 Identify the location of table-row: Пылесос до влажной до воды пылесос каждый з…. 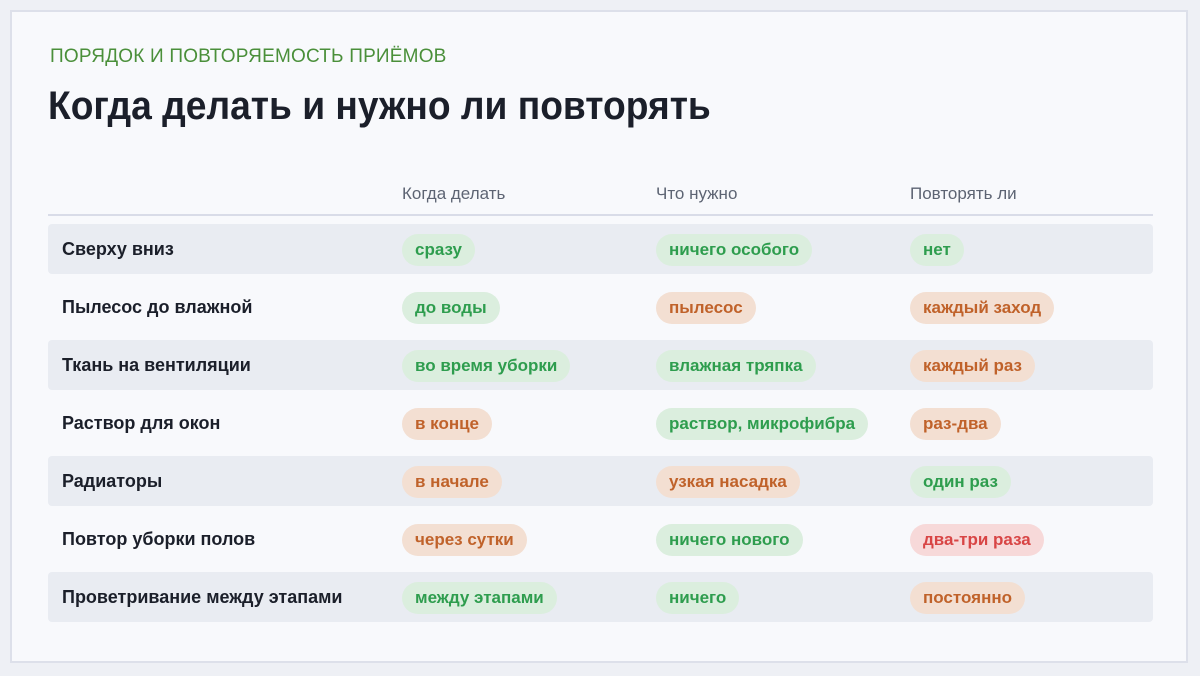
(600, 307).